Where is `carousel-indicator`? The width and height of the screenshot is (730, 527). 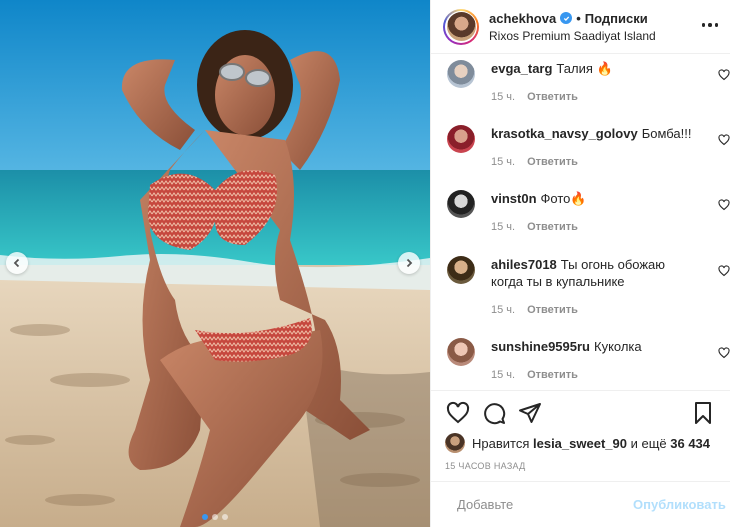 carousel-indicator is located at coordinates (215, 517).